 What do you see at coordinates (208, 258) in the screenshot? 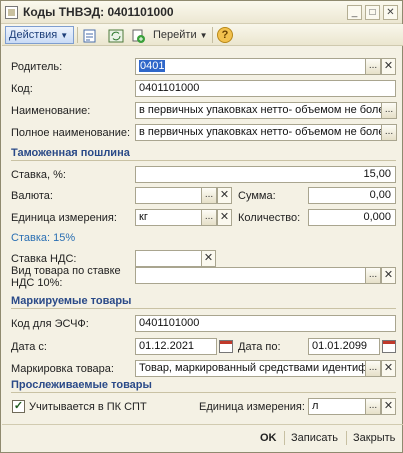
I see `vat-rate-clear-button: ✕` at bounding box center [208, 258].